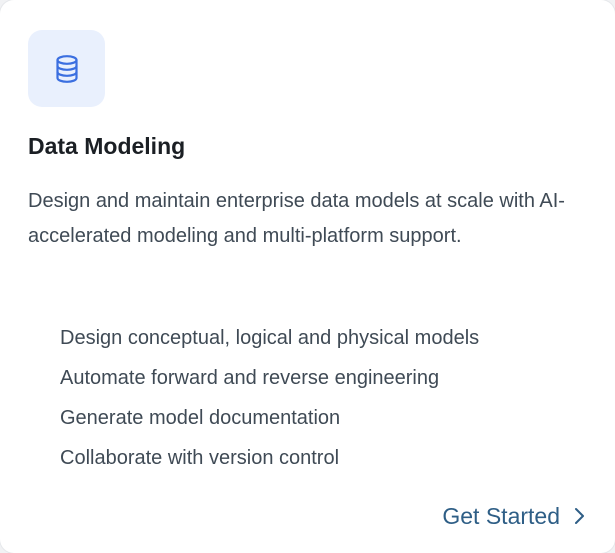 Image resolution: width=615 pixels, height=553 pixels. What do you see at coordinates (200, 458) in the screenshot?
I see `feature-item: Collaborate with version control` at bounding box center [200, 458].